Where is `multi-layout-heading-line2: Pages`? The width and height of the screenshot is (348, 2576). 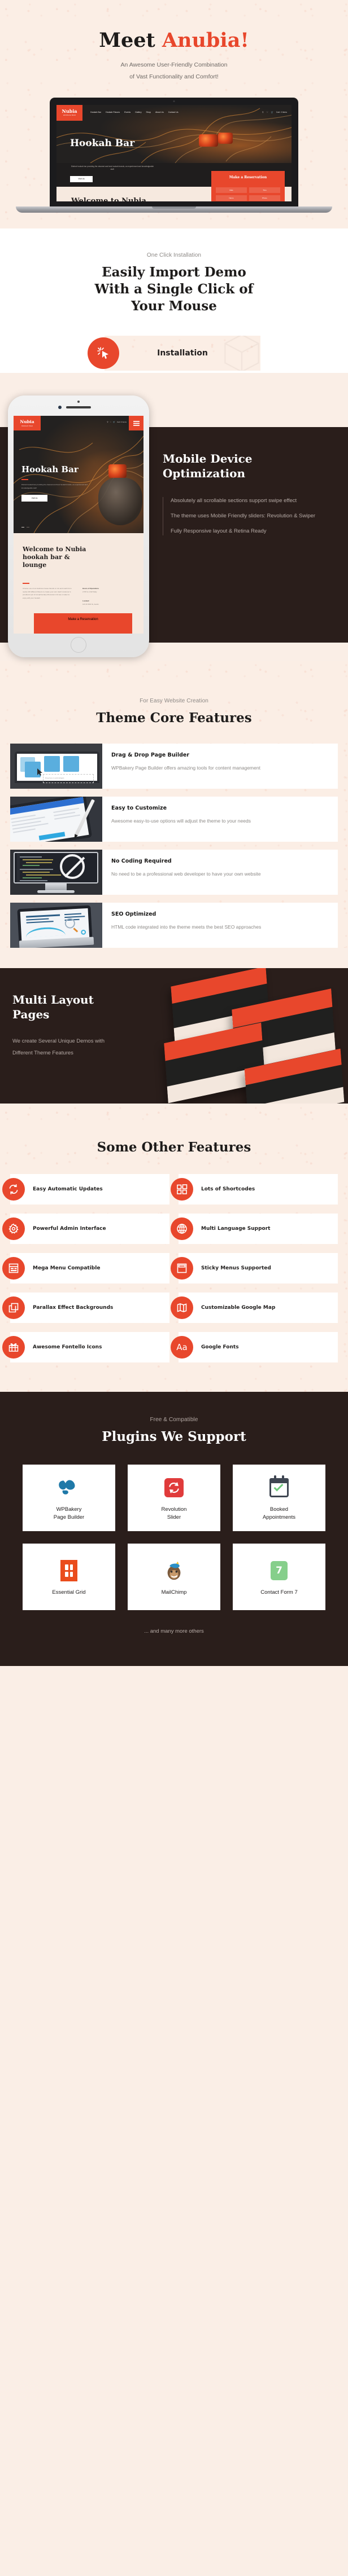
multi-layout-heading-line2: Pages is located at coordinates (31, 1015).